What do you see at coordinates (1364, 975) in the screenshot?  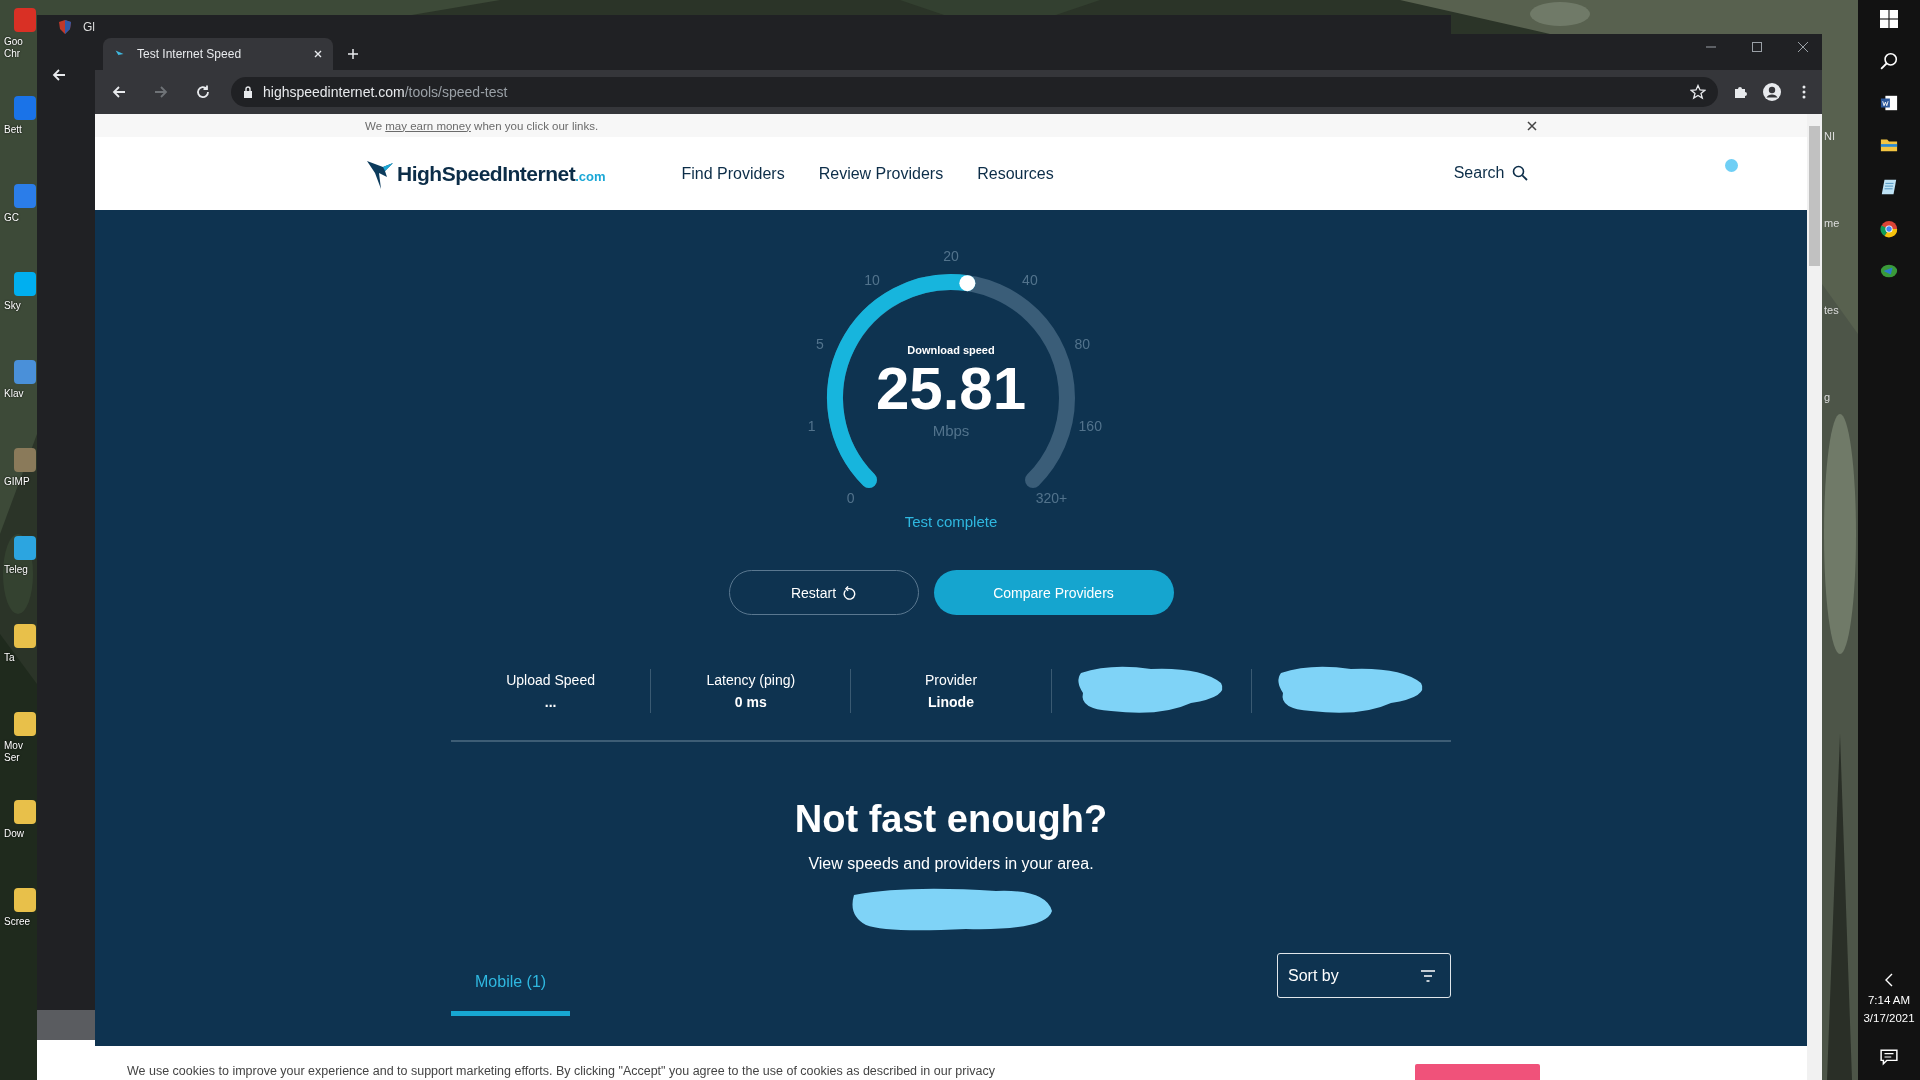 I see `sort-dropdown: Sort by` at bounding box center [1364, 975].